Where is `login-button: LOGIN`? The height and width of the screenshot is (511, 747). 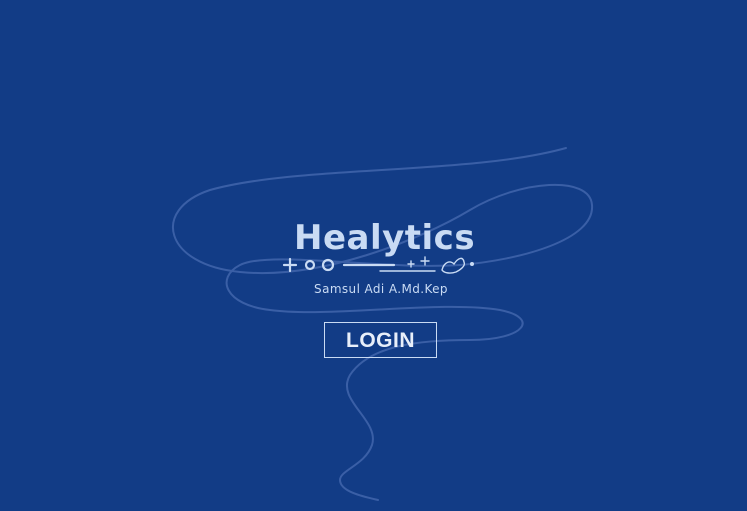 login-button: LOGIN is located at coordinates (380, 340).